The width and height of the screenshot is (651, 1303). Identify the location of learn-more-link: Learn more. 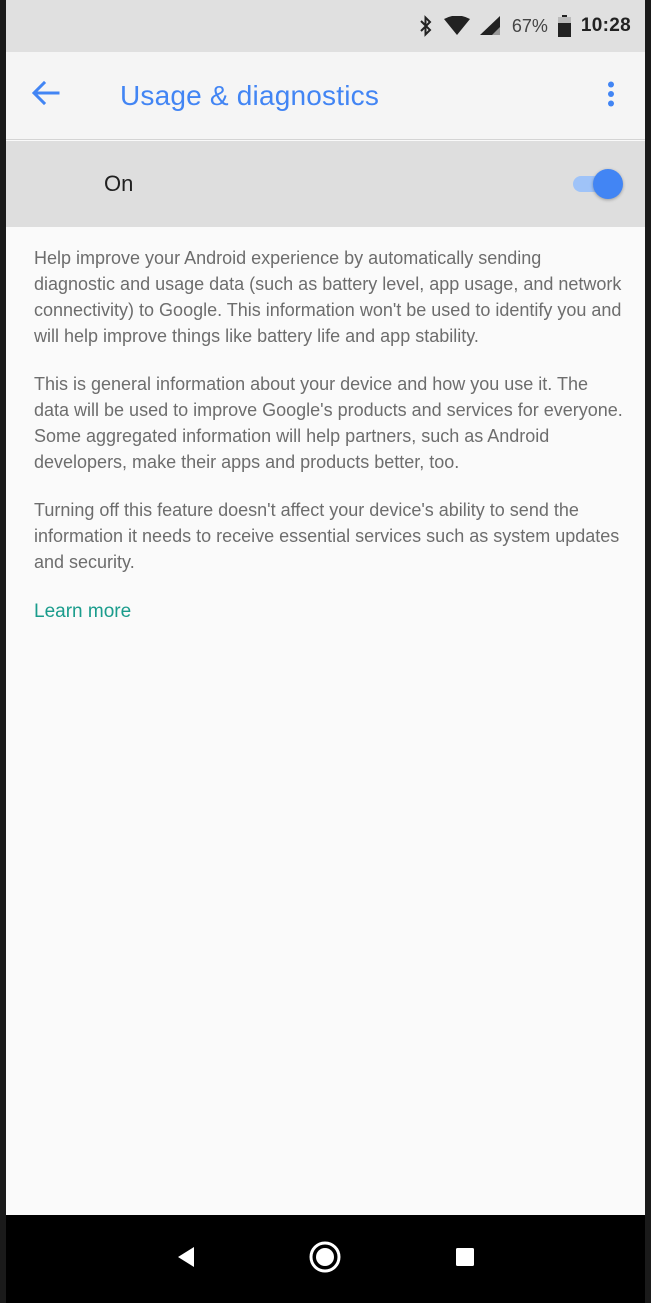
(82, 612).